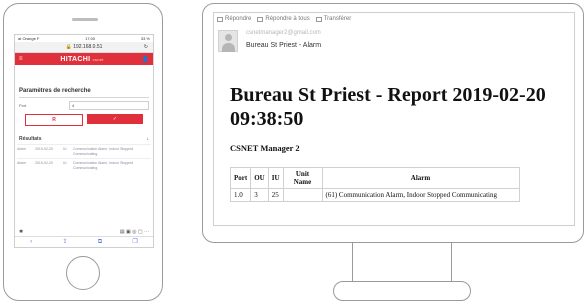 Image resolution: width=587 pixels, height=307 pixels. Describe the element at coordinates (84, 232) in the screenshot. I see `pagination-icons: ✱ ▤ ▣ ◎ ▢ ⋯` at that location.